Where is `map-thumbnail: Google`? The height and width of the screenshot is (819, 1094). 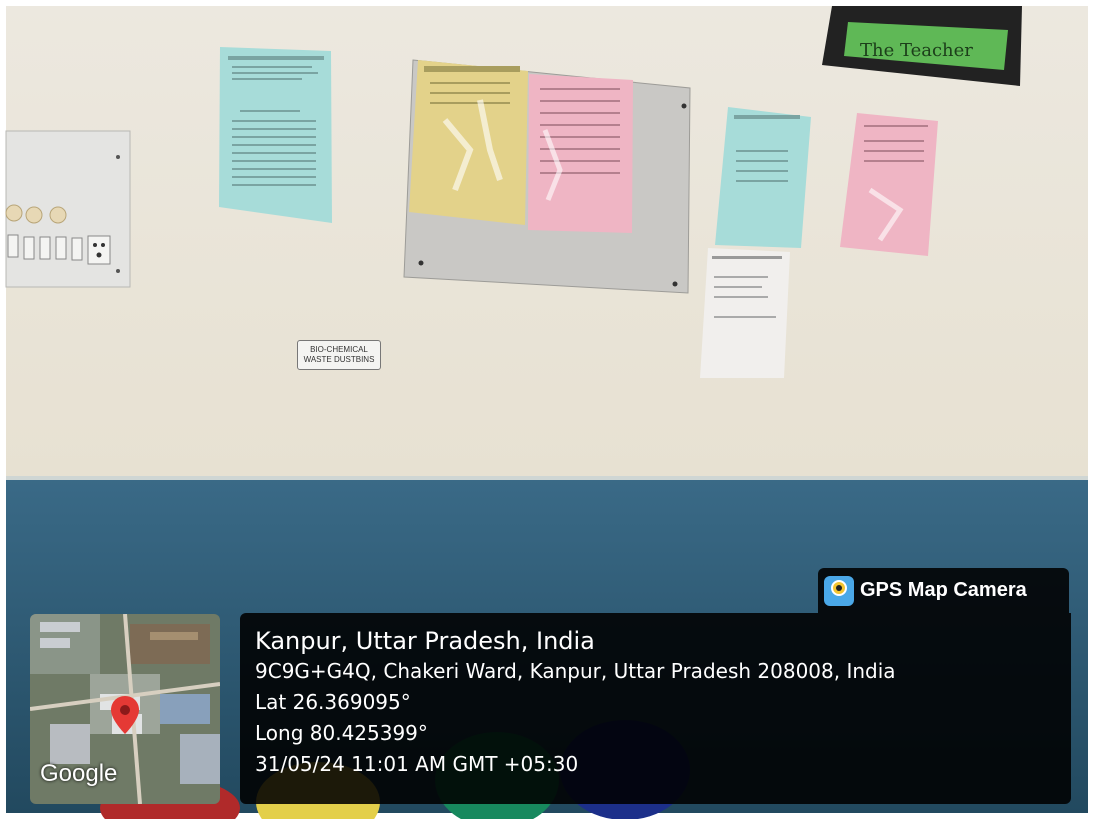
map-thumbnail: Google is located at coordinates (125, 709).